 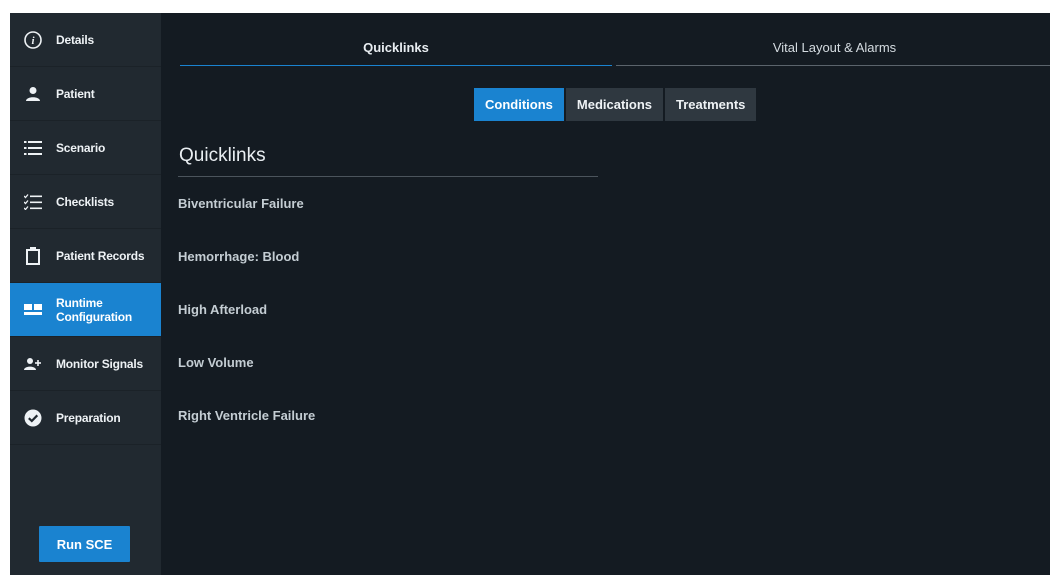 I want to click on sidebar-item-preparation: Preparation, so click(x=85, y=418).